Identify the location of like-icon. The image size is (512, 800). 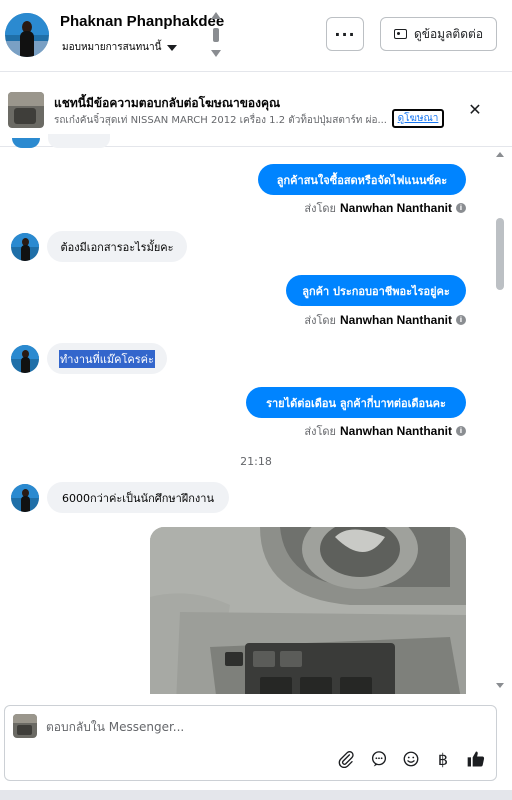
(476, 759).